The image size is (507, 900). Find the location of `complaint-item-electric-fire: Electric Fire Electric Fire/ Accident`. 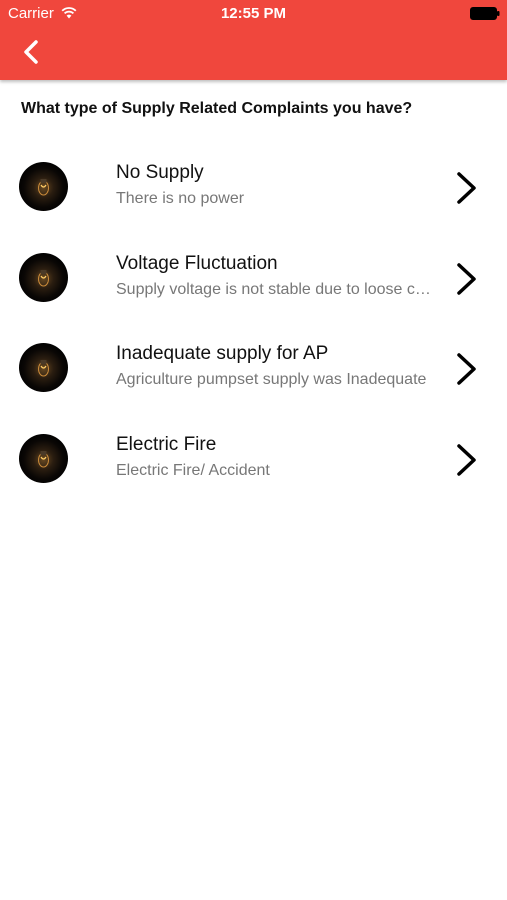

complaint-item-electric-fire: Electric Fire Electric Fire/ Accident is located at coordinates (253, 459).